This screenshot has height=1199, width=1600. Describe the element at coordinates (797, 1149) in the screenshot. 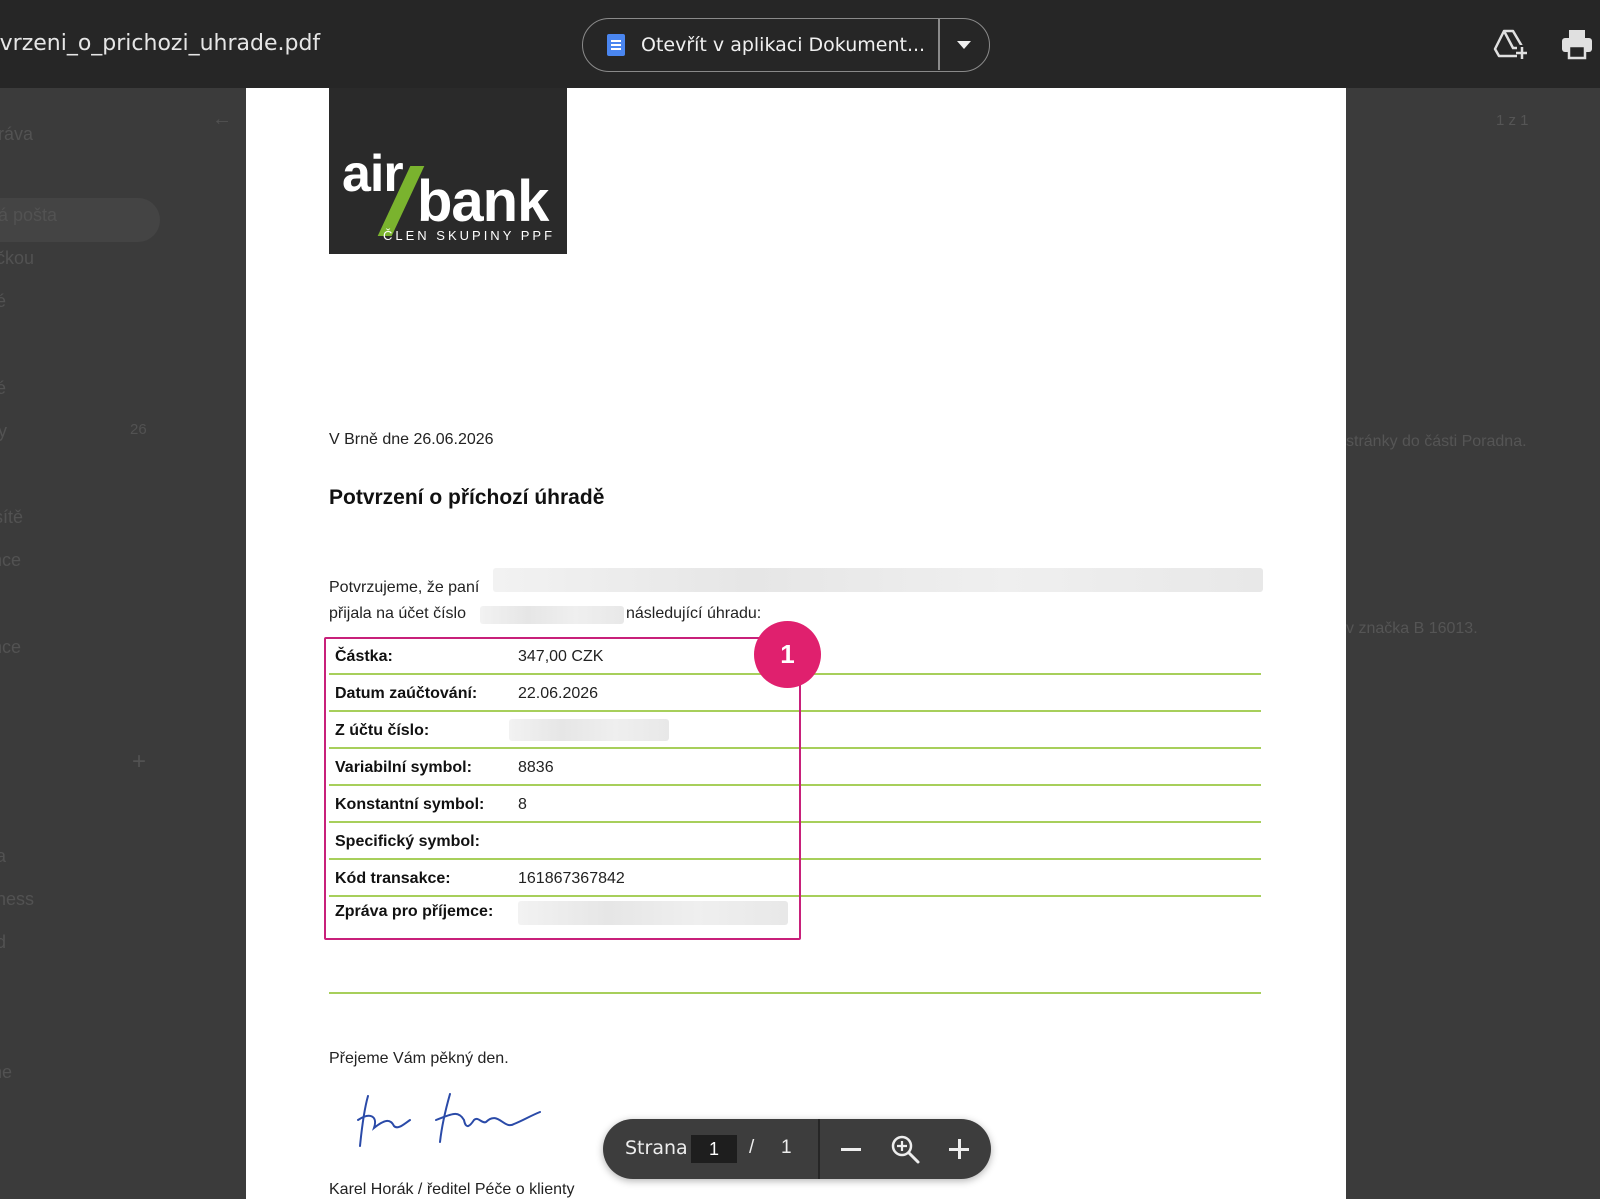

I see `page-controls: Strana 1 / 1` at that location.